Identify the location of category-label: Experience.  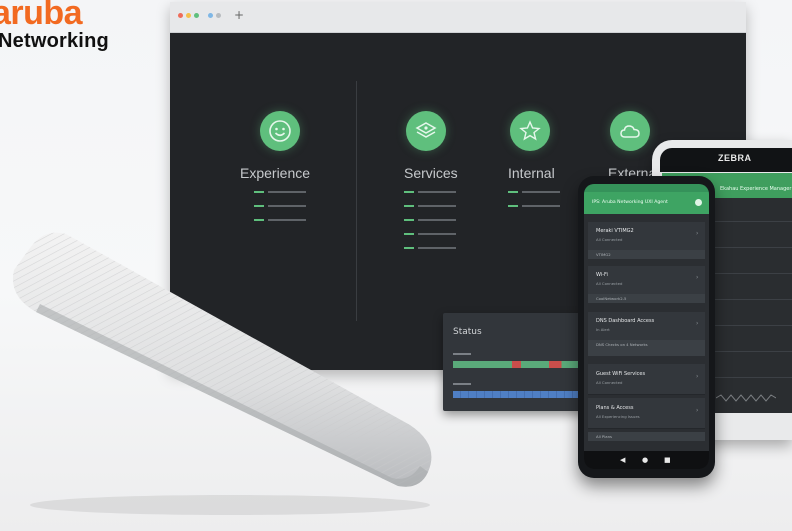
(275, 173).